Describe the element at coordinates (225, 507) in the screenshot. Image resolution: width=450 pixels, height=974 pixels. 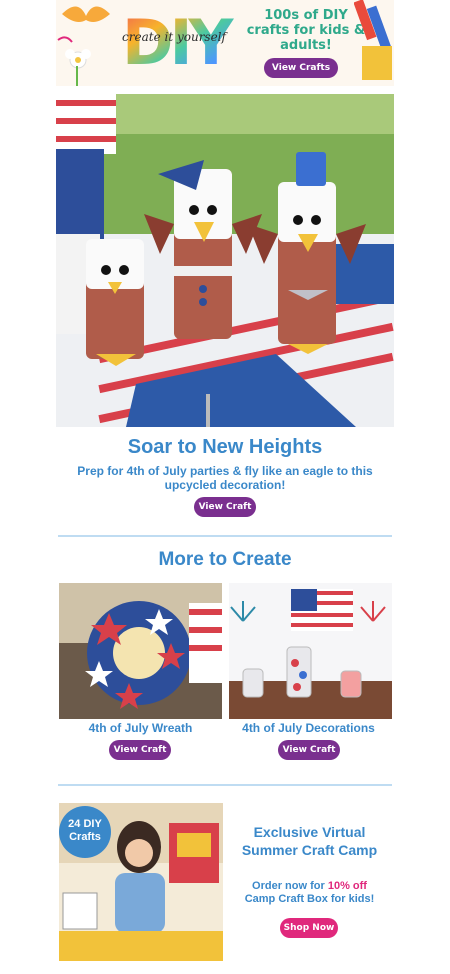
I see `hero-view-craft-button: View Craft` at that location.